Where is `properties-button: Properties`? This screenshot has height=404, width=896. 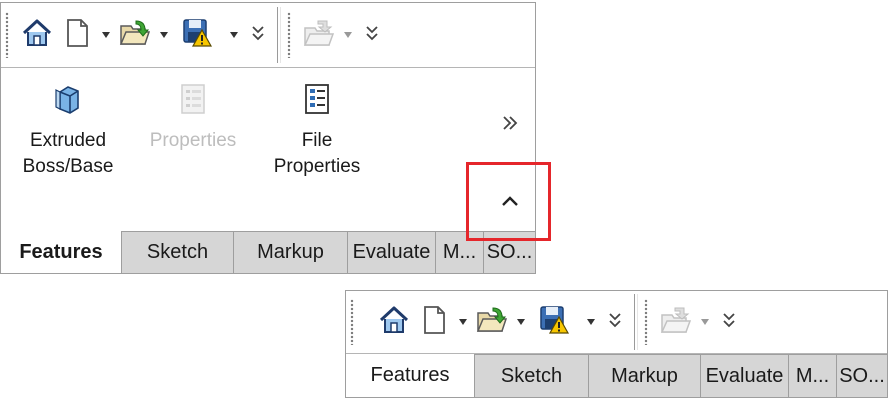
properties-button: Properties is located at coordinates (193, 118).